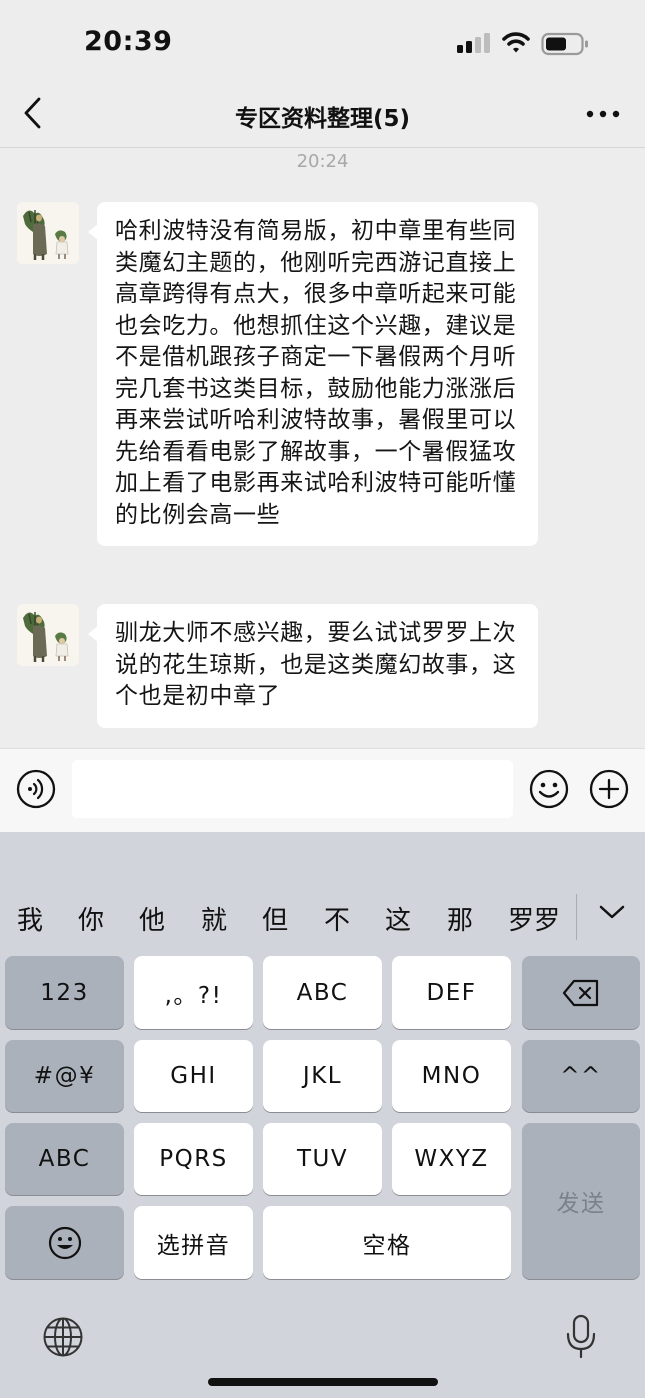 This screenshot has width=645, height=1398. Describe the element at coordinates (322, 1159) in the screenshot. I see `key-tuv: TUV` at that location.